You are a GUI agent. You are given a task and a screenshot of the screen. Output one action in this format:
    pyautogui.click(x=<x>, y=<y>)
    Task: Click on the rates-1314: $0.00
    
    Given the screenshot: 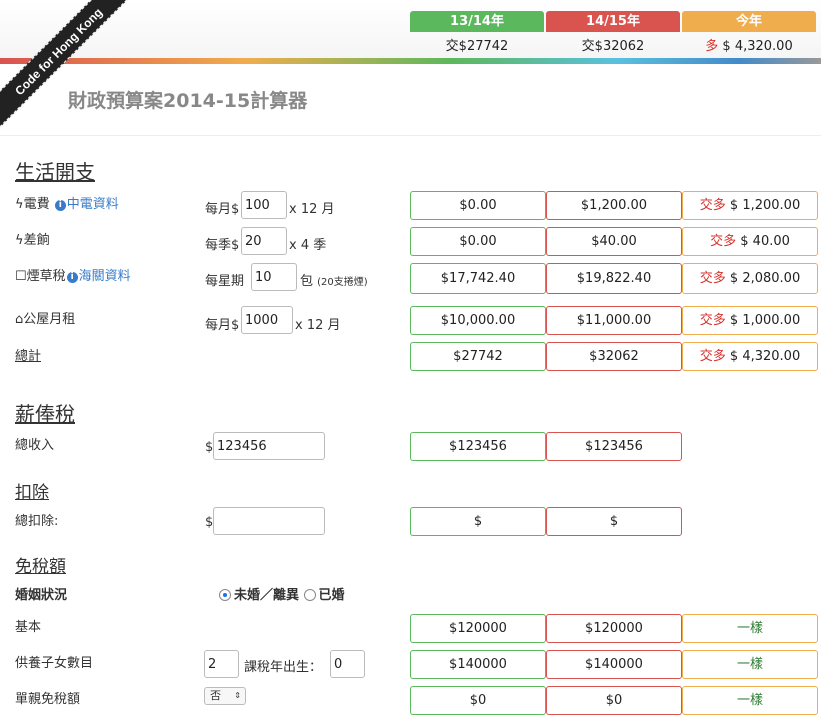 What is the action you would take?
    pyautogui.click(x=478, y=241)
    